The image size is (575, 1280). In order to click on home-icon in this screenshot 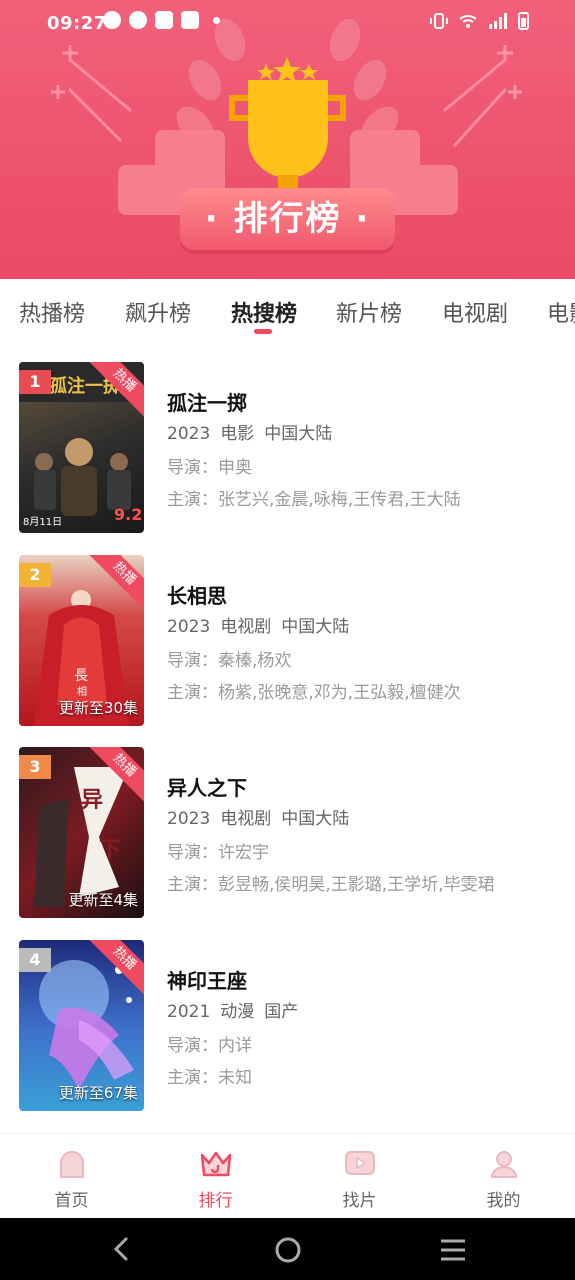, I will do `click(71, 1164)`.